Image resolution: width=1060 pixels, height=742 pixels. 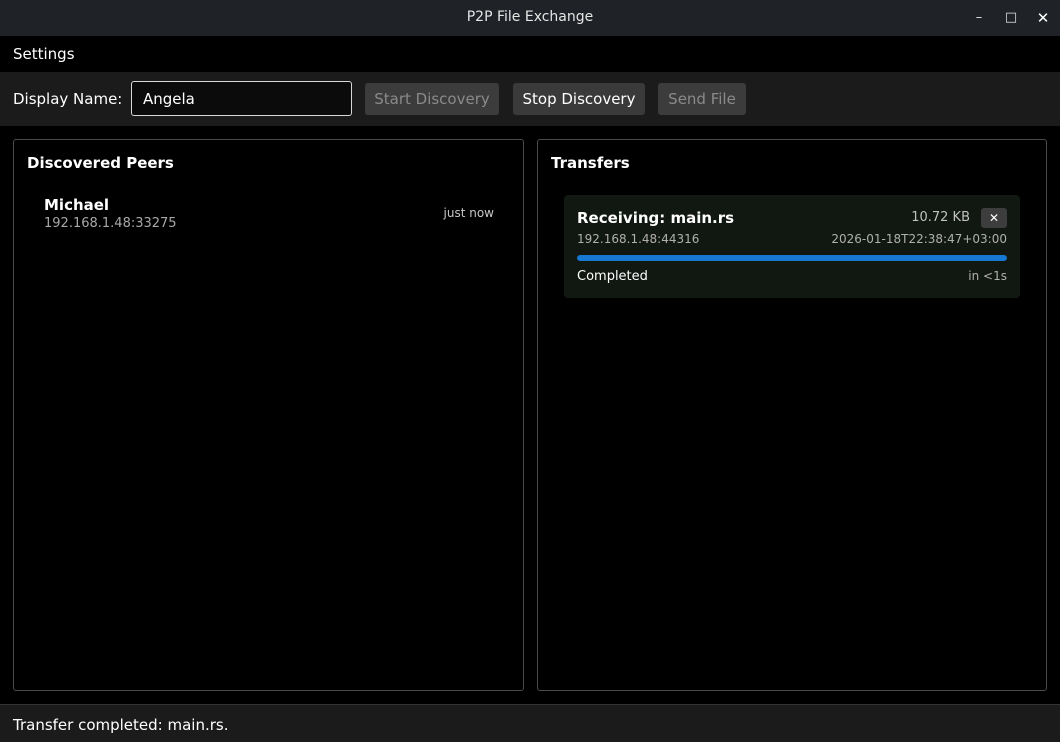 What do you see at coordinates (121, 725) in the screenshot?
I see `status-message: Transfer completed: main.rs.` at bounding box center [121, 725].